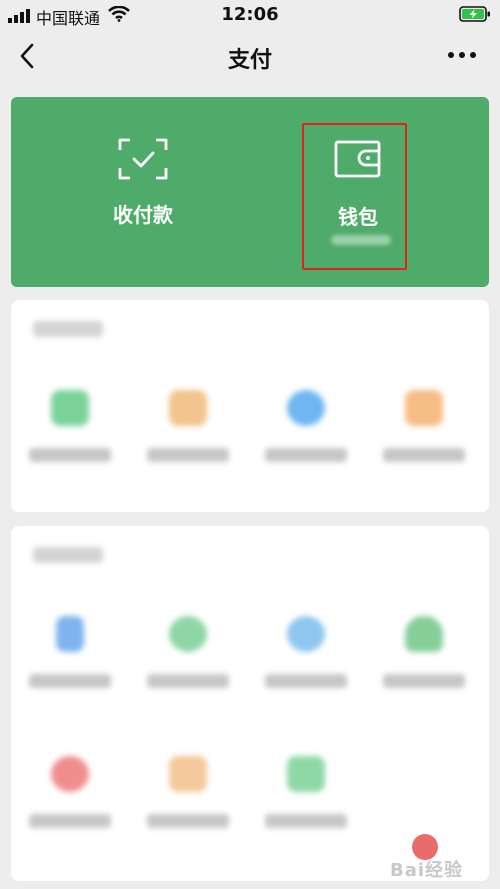 The image size is (500, 889). Describe the element at coordinates (70, 666) in the screenshot. I see `grid-item-phone-topup` at that location.